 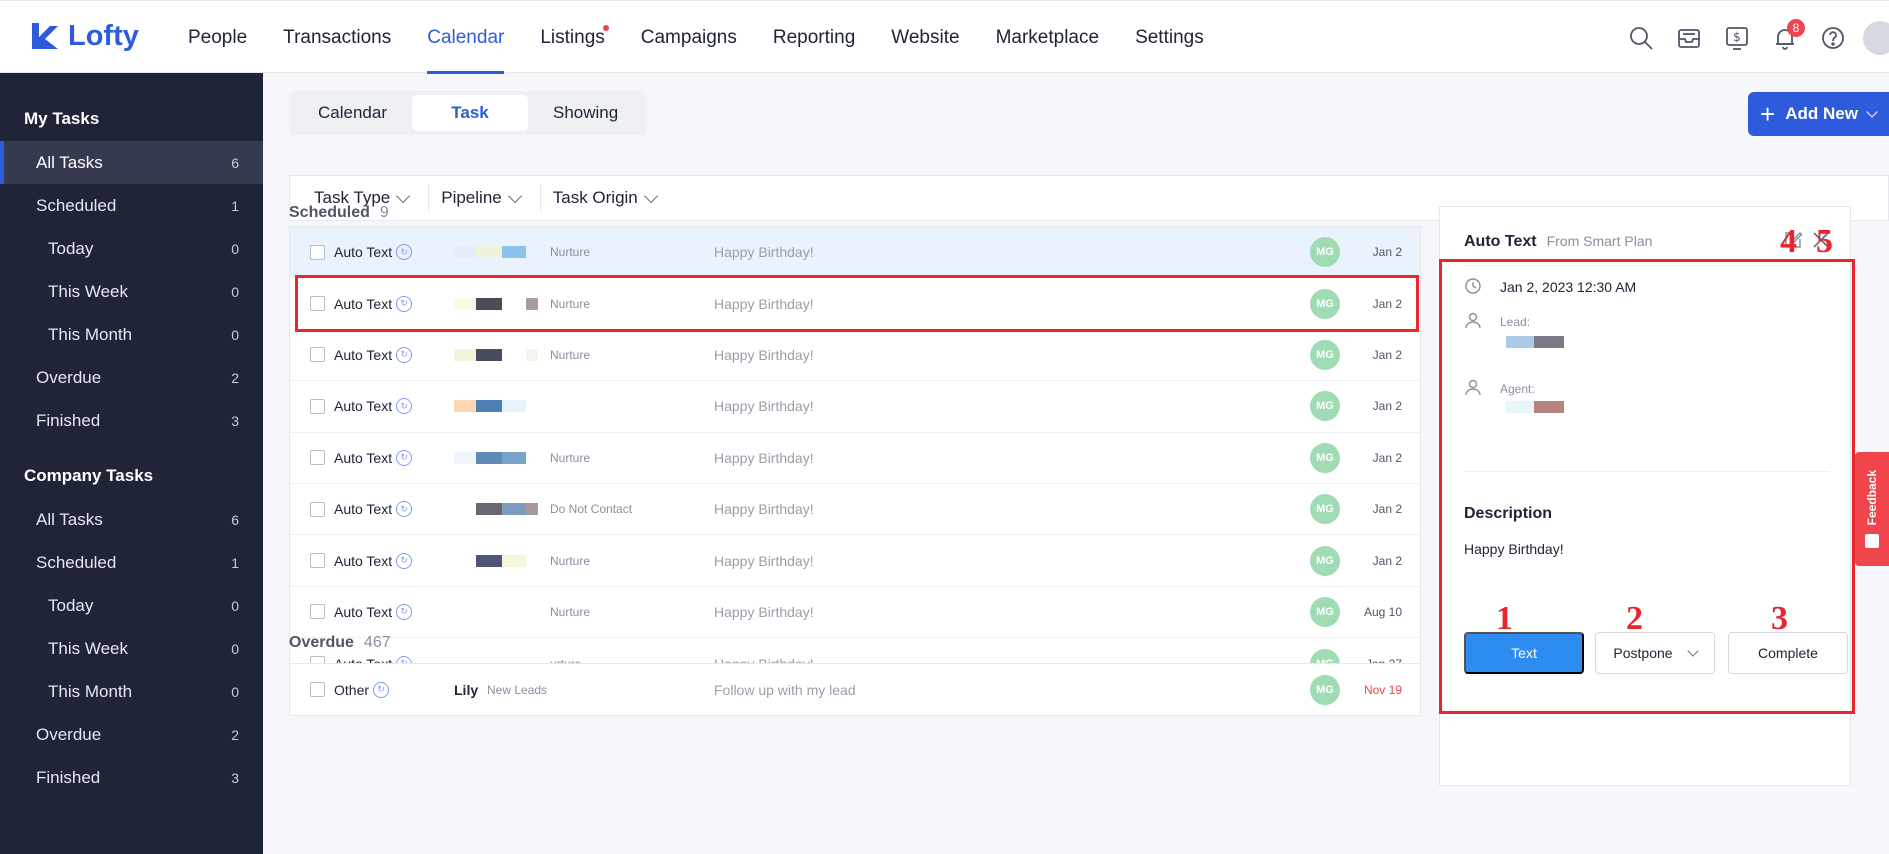 What do you see at coordinates (1382, 689) in the screenshot?
I see `task-date: Nov 19` at bounding box center [1382, 689].